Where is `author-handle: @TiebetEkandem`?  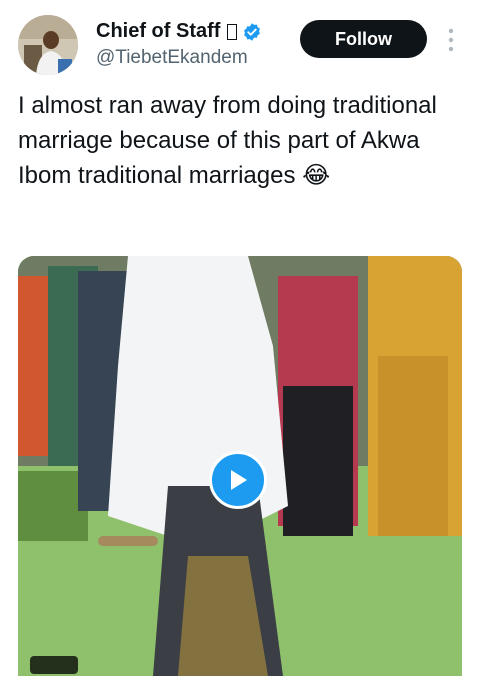
author-handle: @TiebetEkandem is located at coordinates (172, 58).